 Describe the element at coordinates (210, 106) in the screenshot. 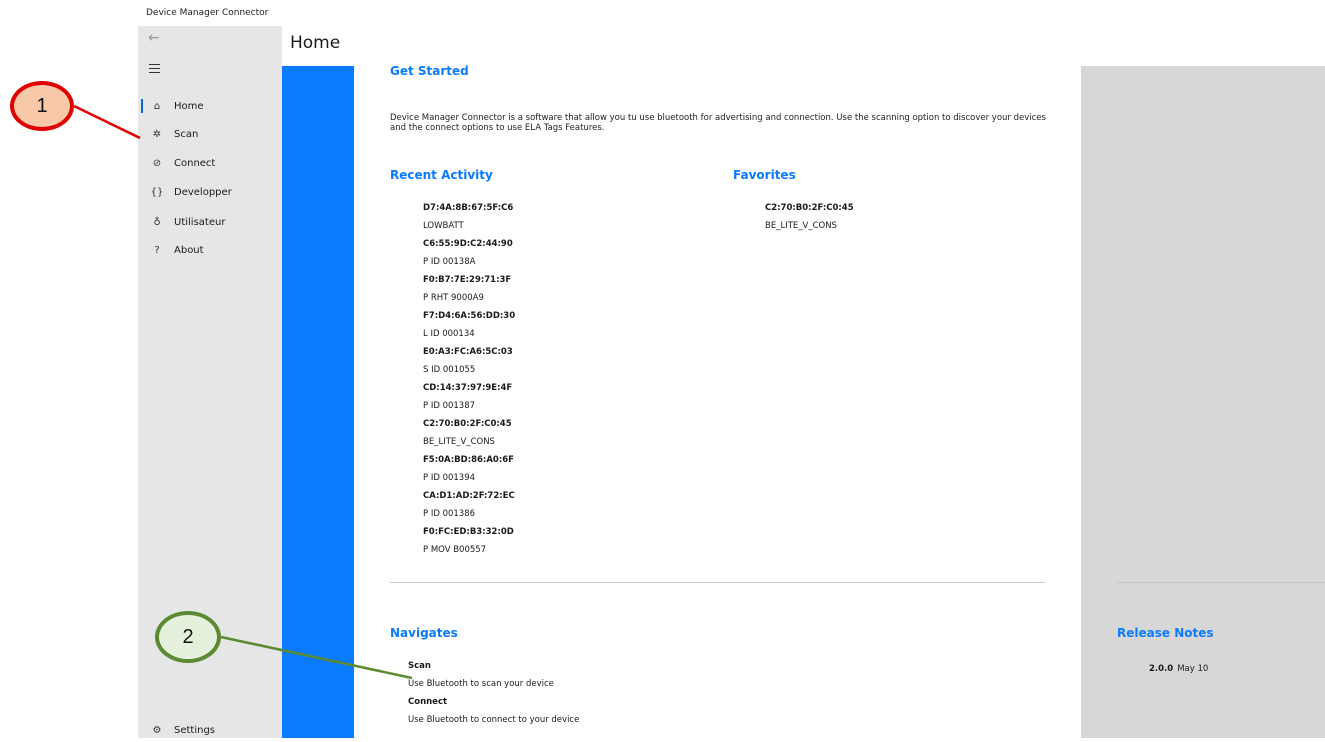

I see `sidebar-item-home: ⌂ Home` at that location.